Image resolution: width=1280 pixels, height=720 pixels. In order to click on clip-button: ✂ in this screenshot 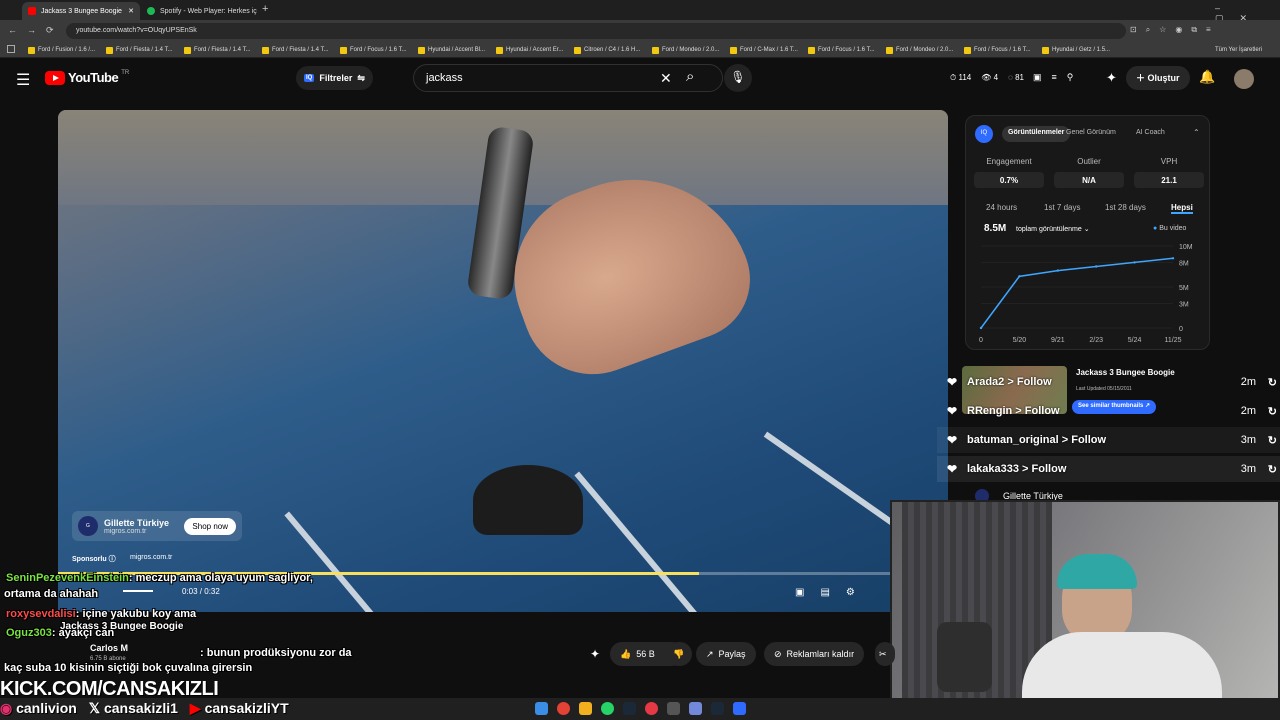, I will do `click(885, 654)`.